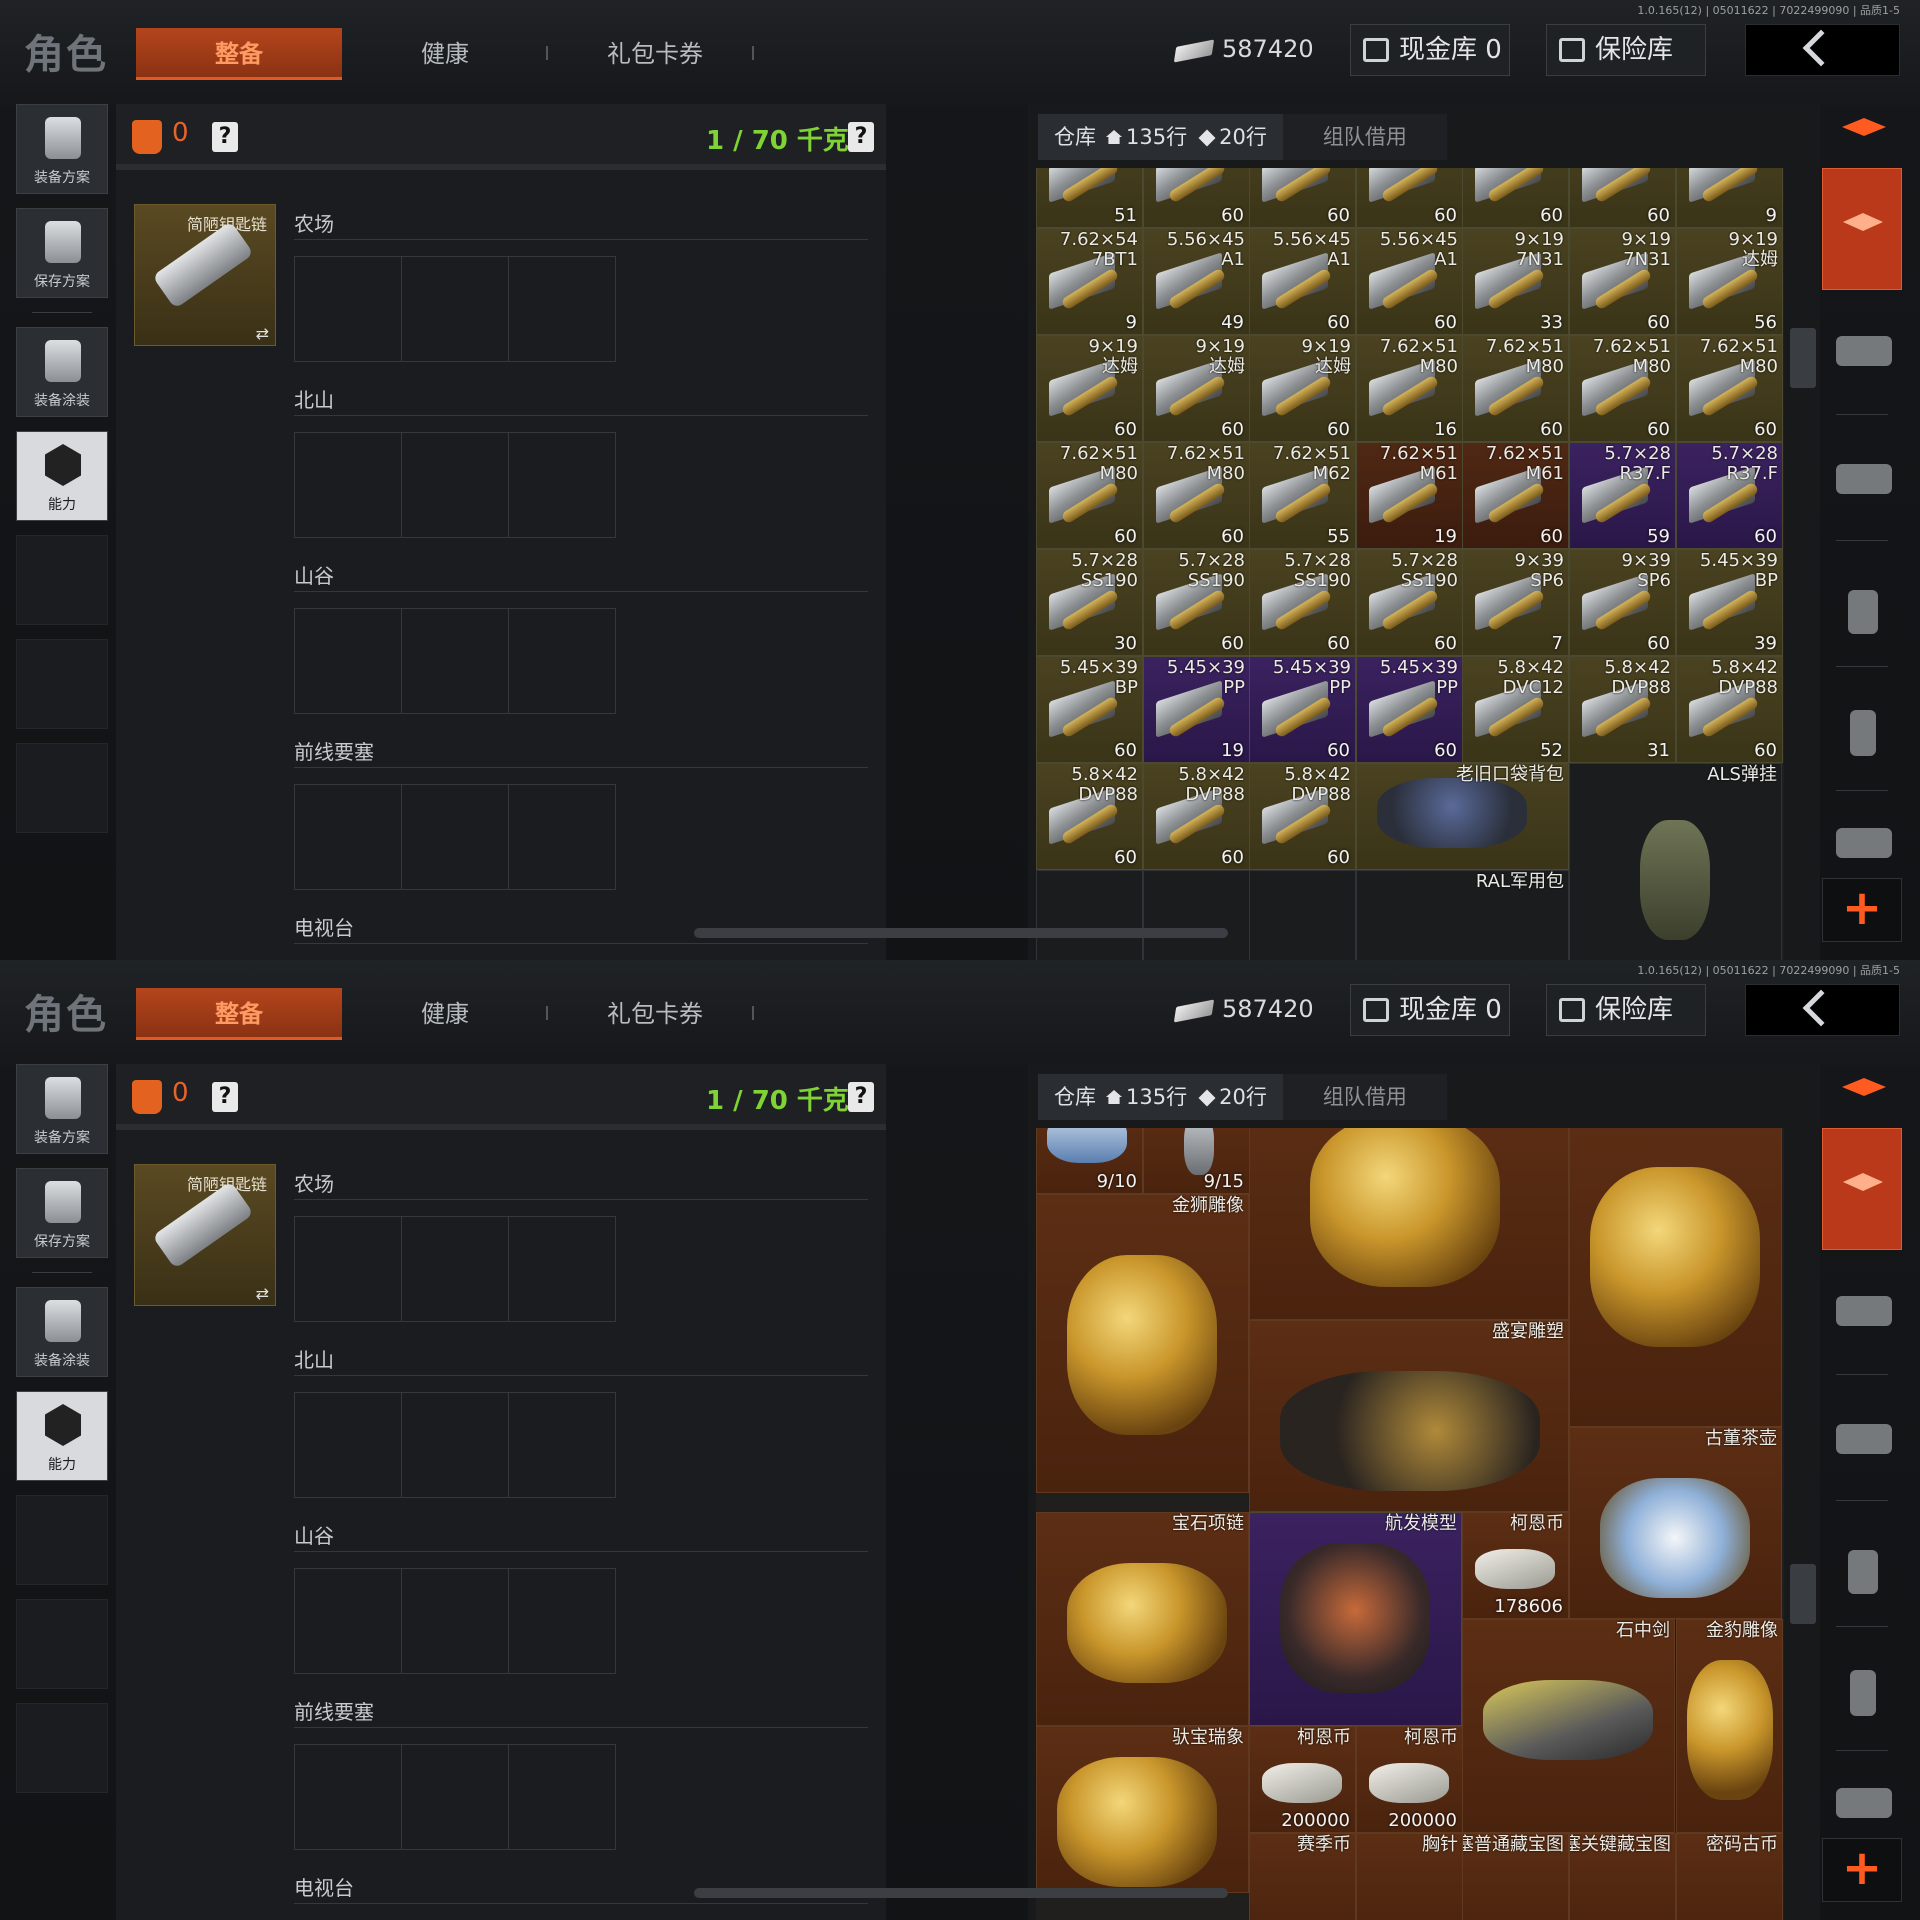  What do you see at coordinates (1515, 495) in the screenshot?
I see `storage-item: 7.62×51 M61 60` at bounding box center [1515, 495].